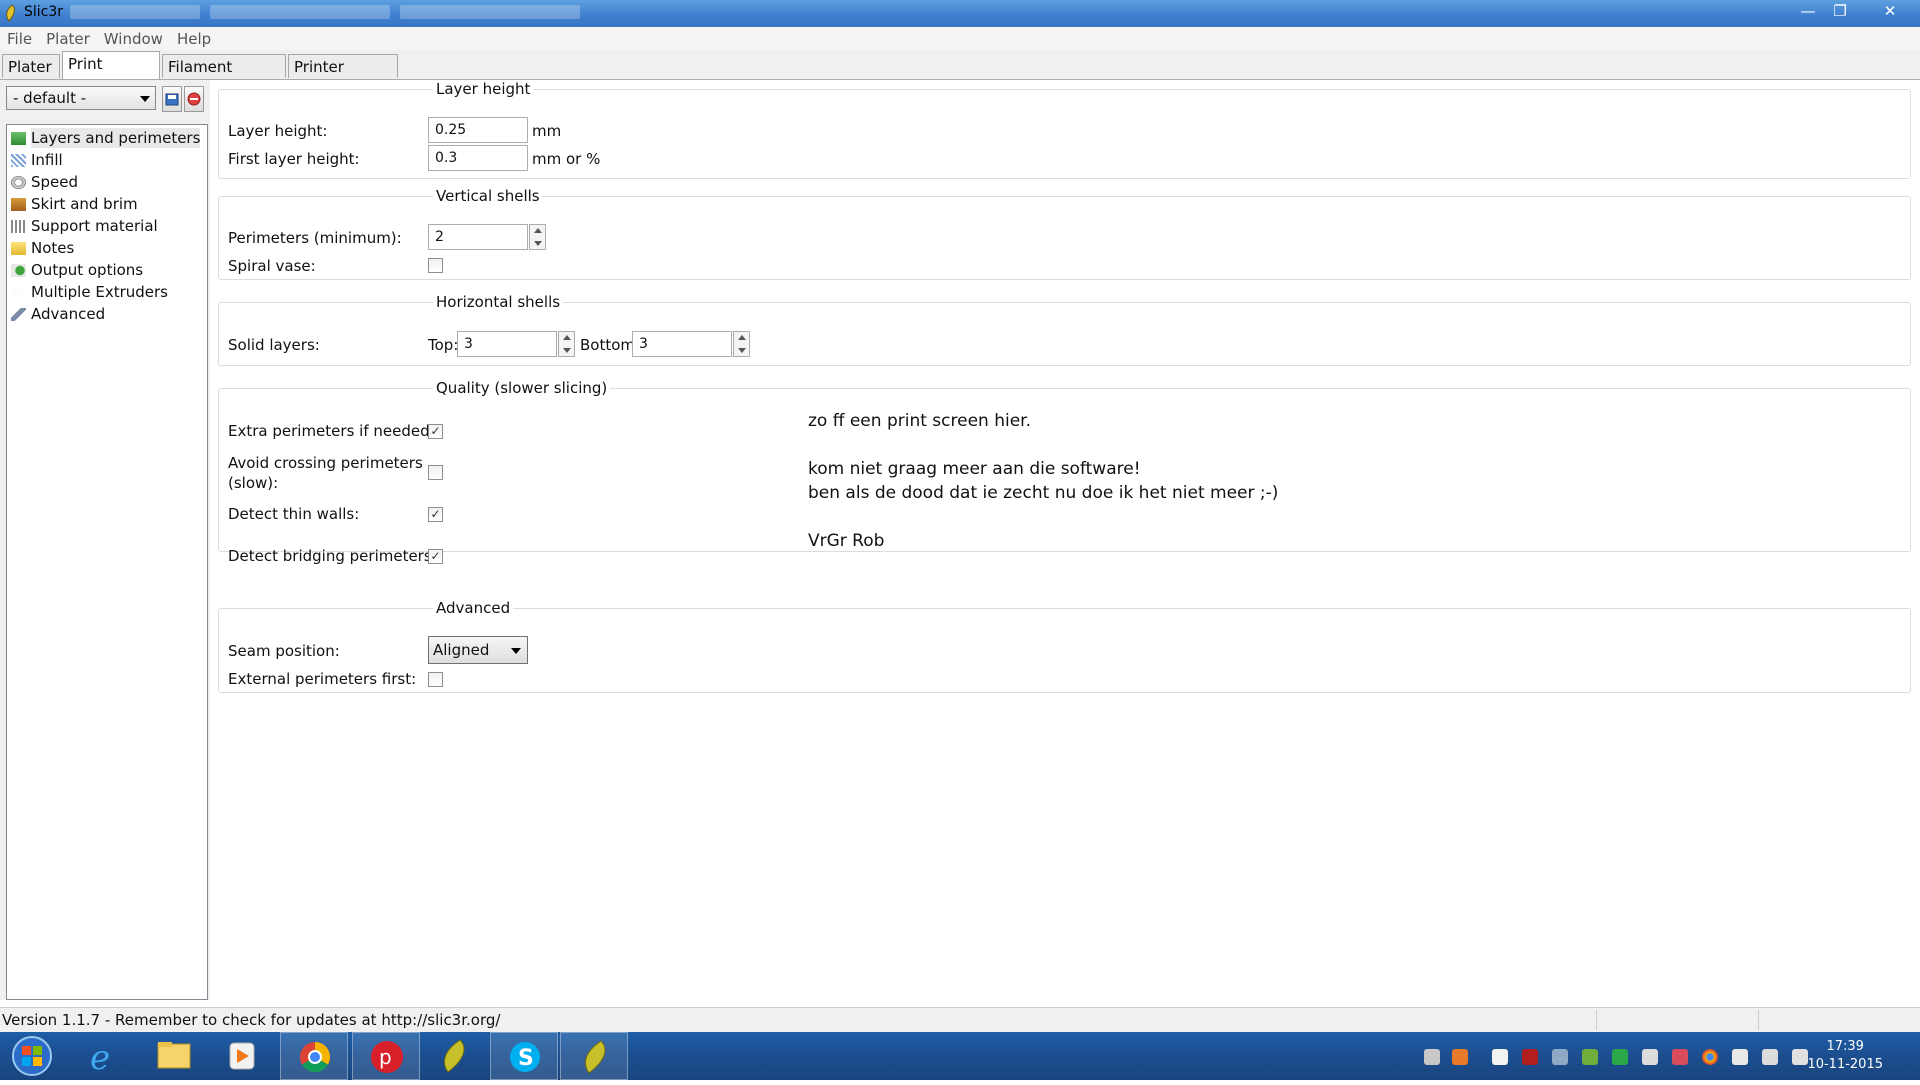 This screenshot has width=1920, height=1085. I want to click on volume-icon, so click(1800, 1057).